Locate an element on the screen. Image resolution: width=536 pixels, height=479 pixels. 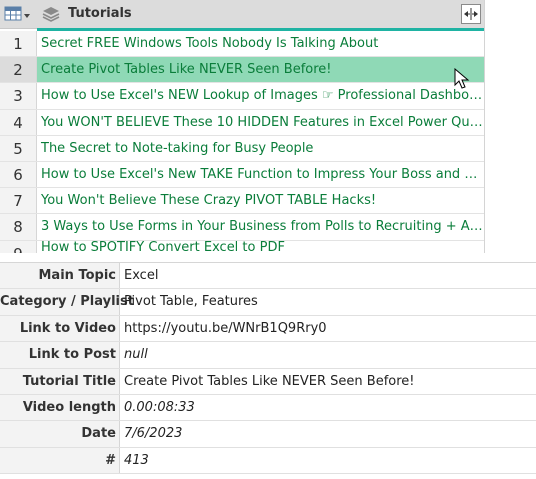
row-number: 9 is located at coordinates (18, 246).